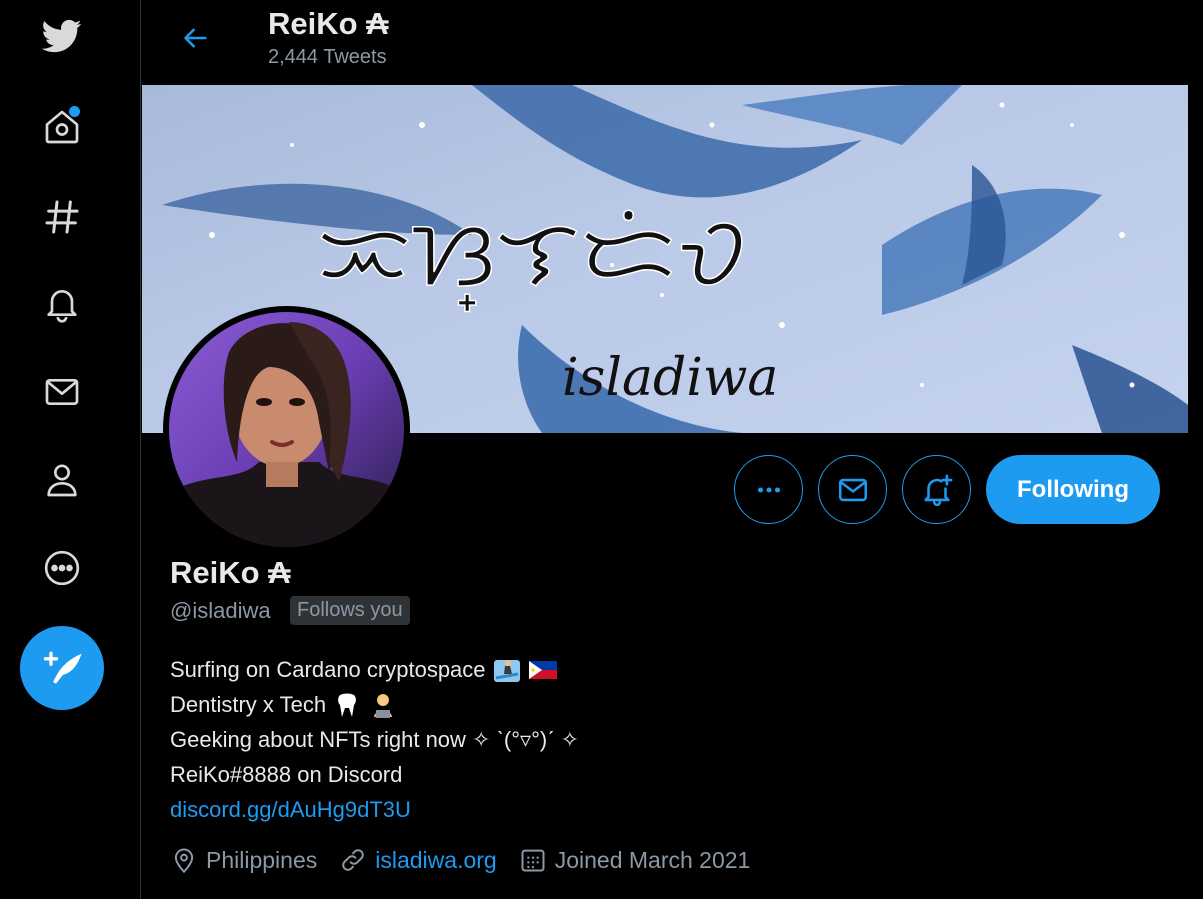  I want to click on notify-button, so click(936, 489).